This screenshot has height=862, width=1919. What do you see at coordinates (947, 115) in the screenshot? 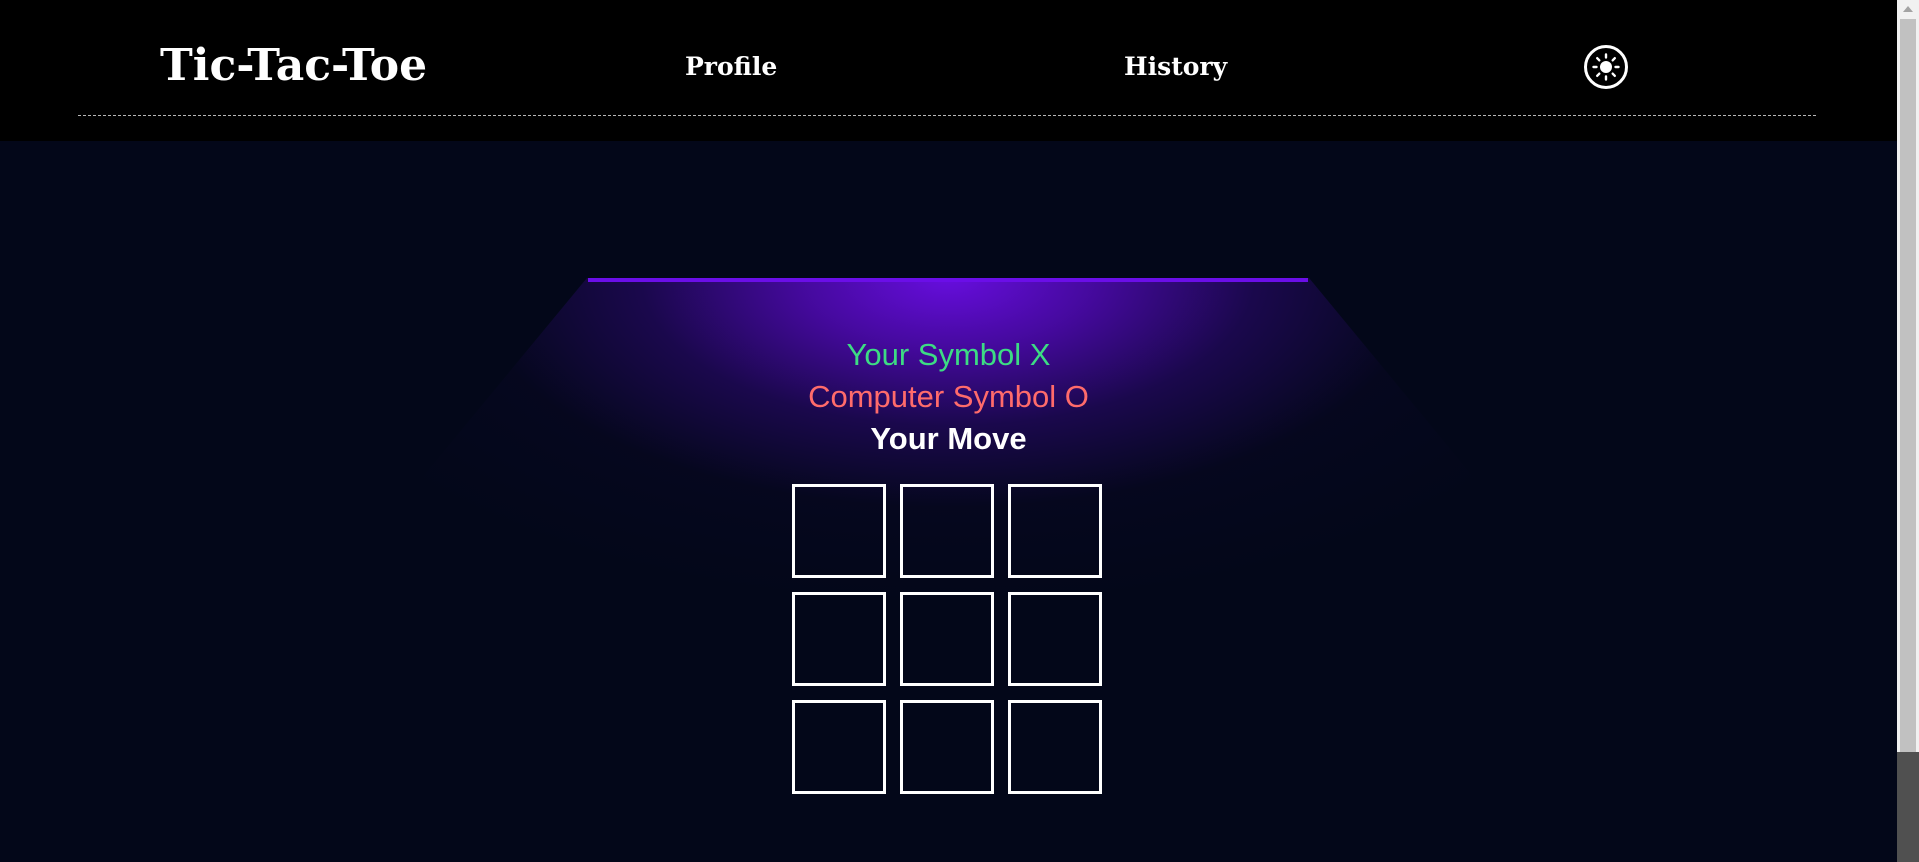
I see `header-divider` at bounding box center [947, 115].